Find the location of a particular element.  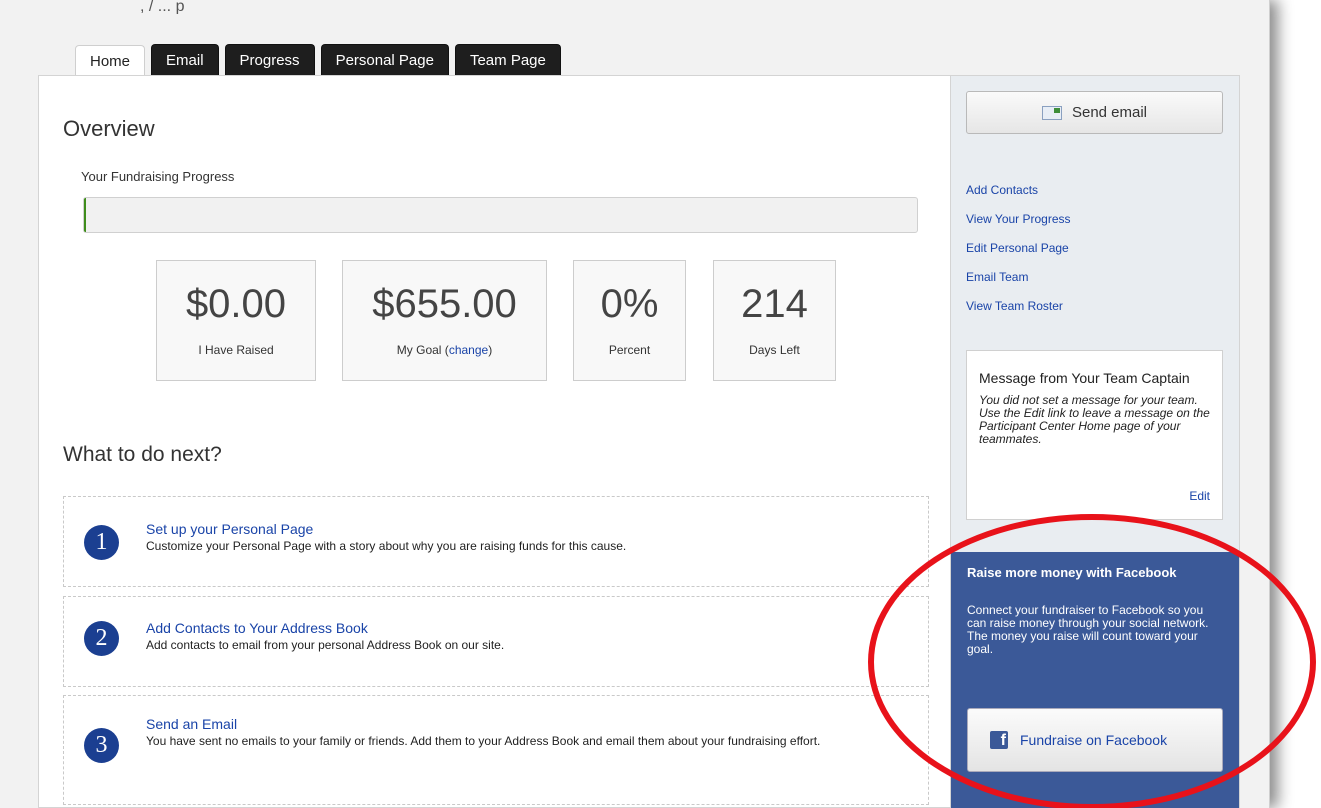

tab-home: Home is located at coordinates (110, 61).